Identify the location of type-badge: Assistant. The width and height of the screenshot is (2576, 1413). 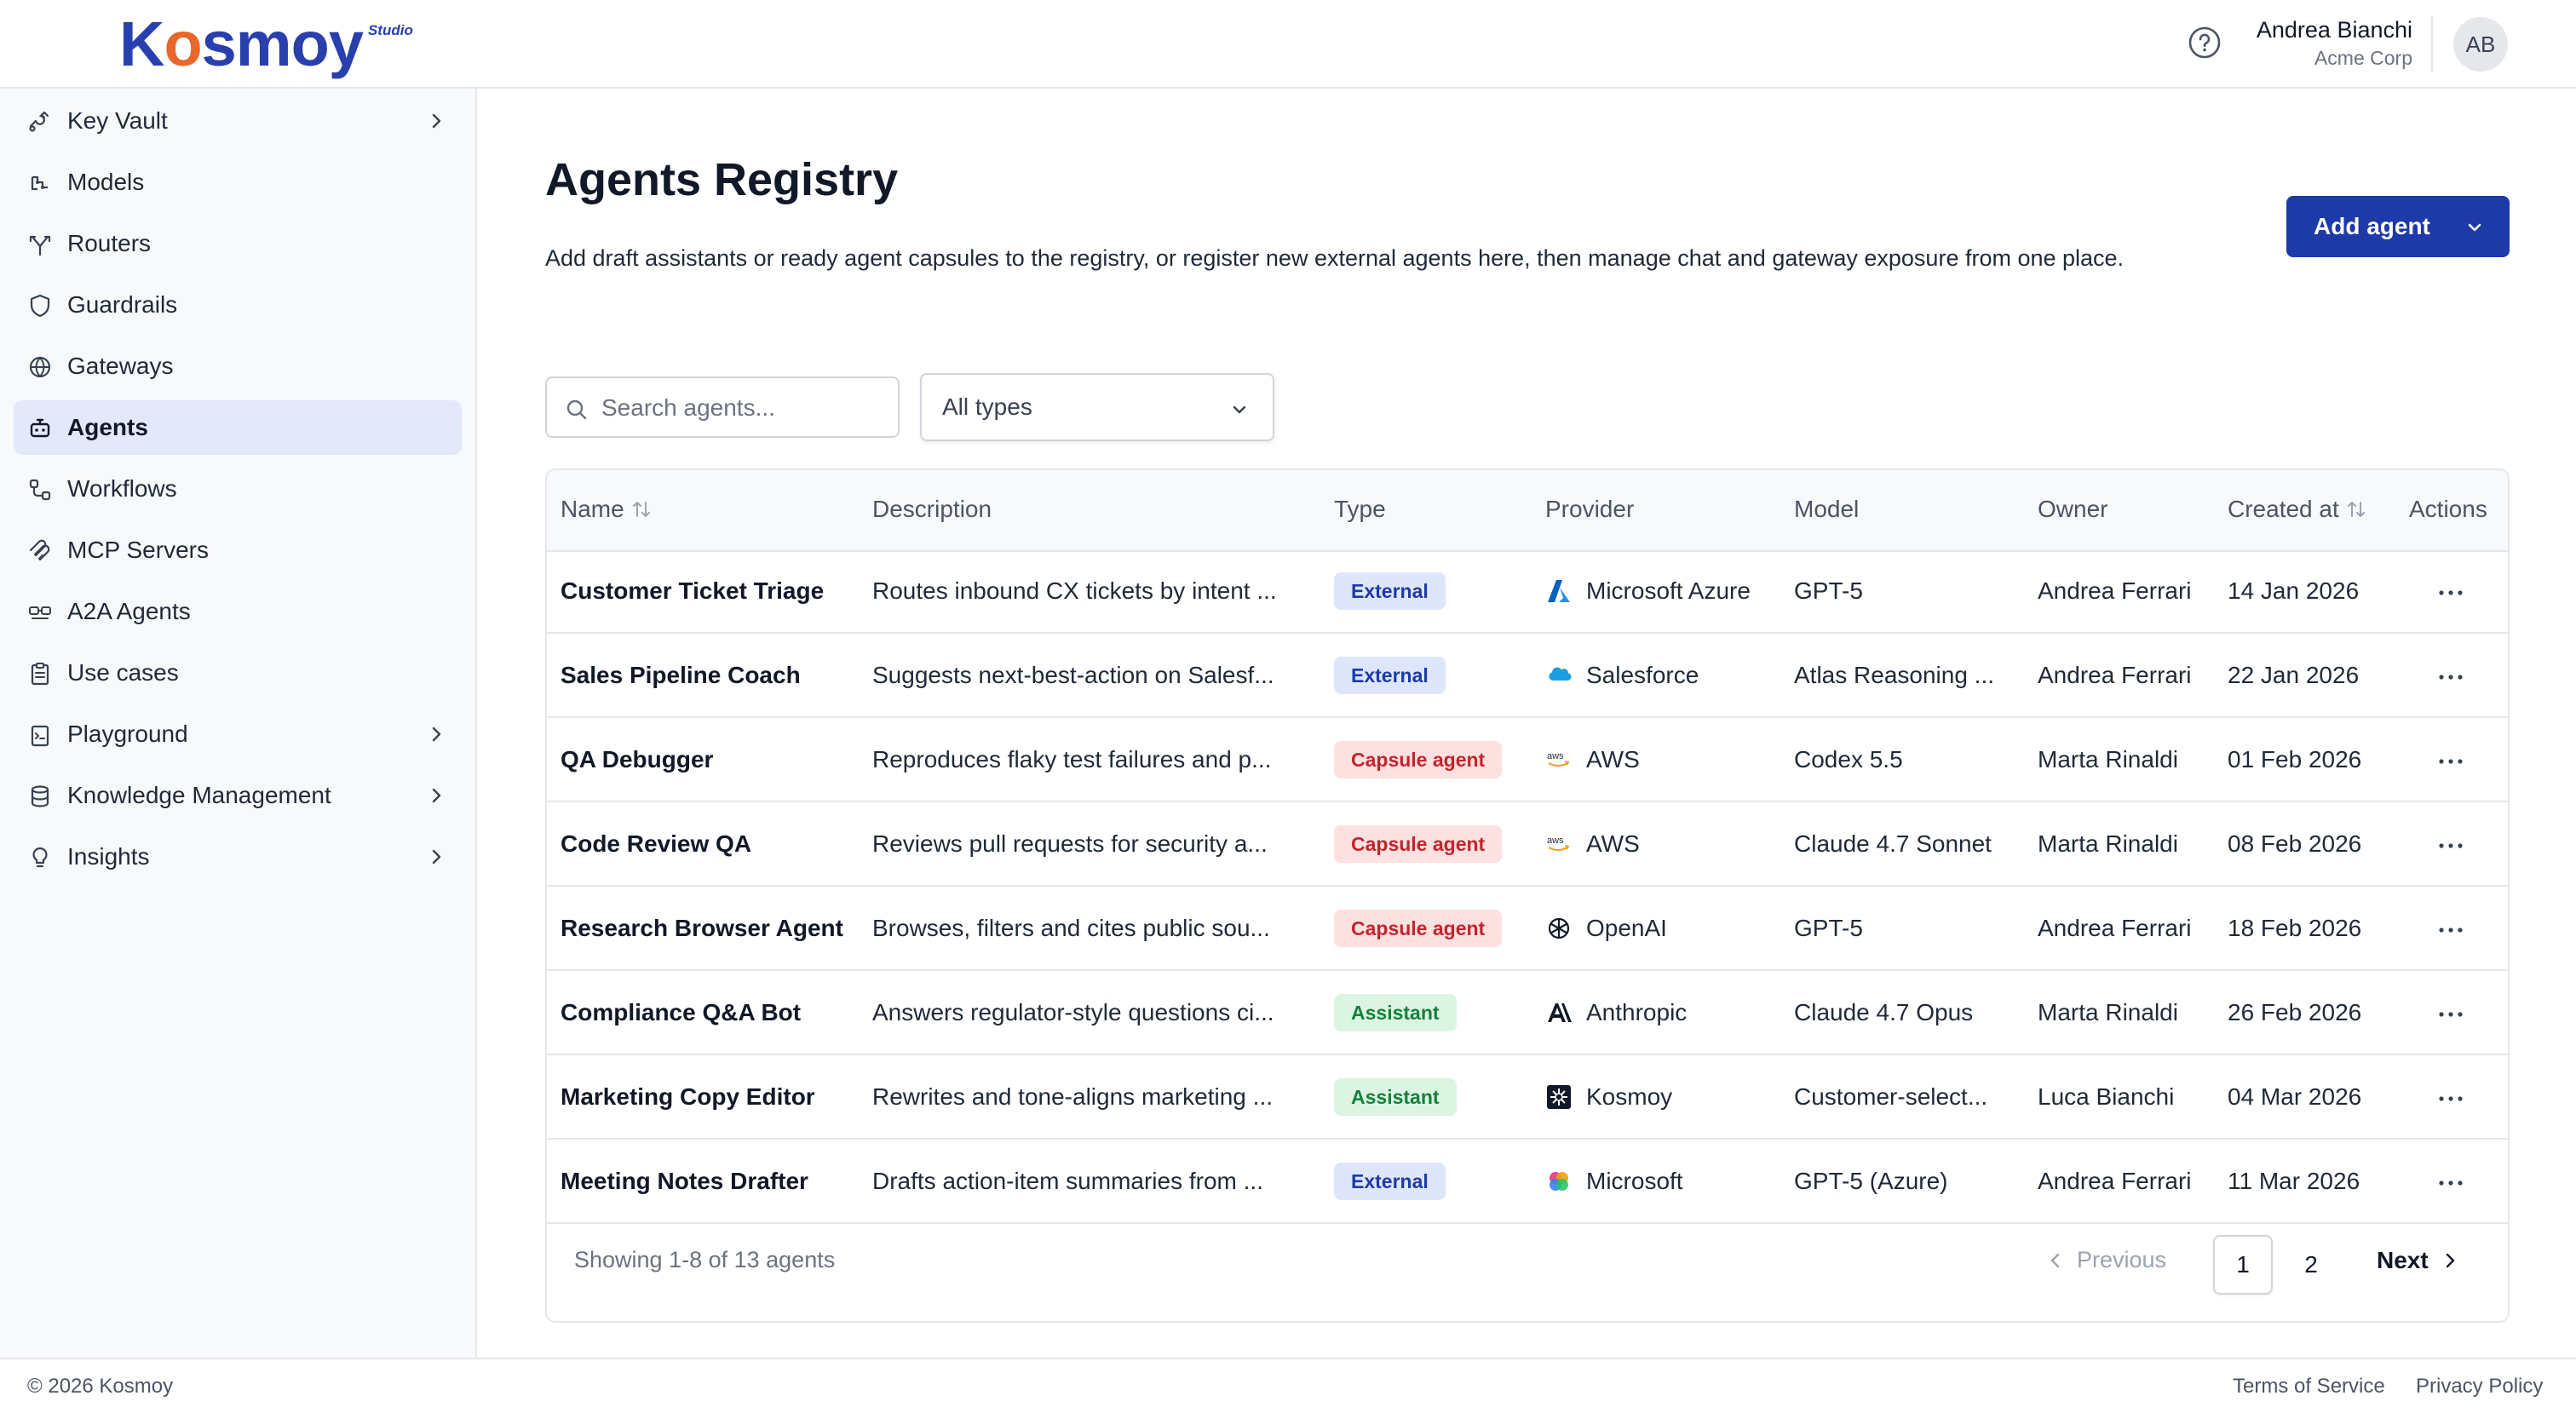
(1396, 1097).